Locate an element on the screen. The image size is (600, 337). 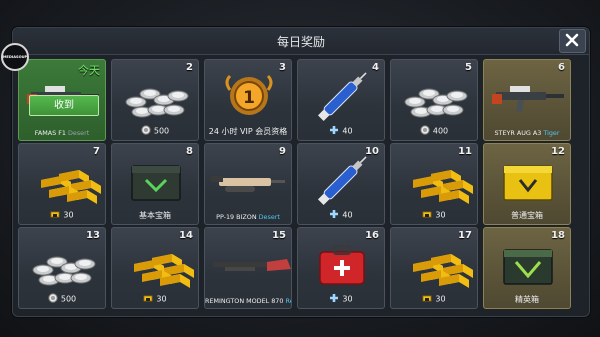
reward-label: PP-19 BIZON Desert is located at coordinates (248, 217).